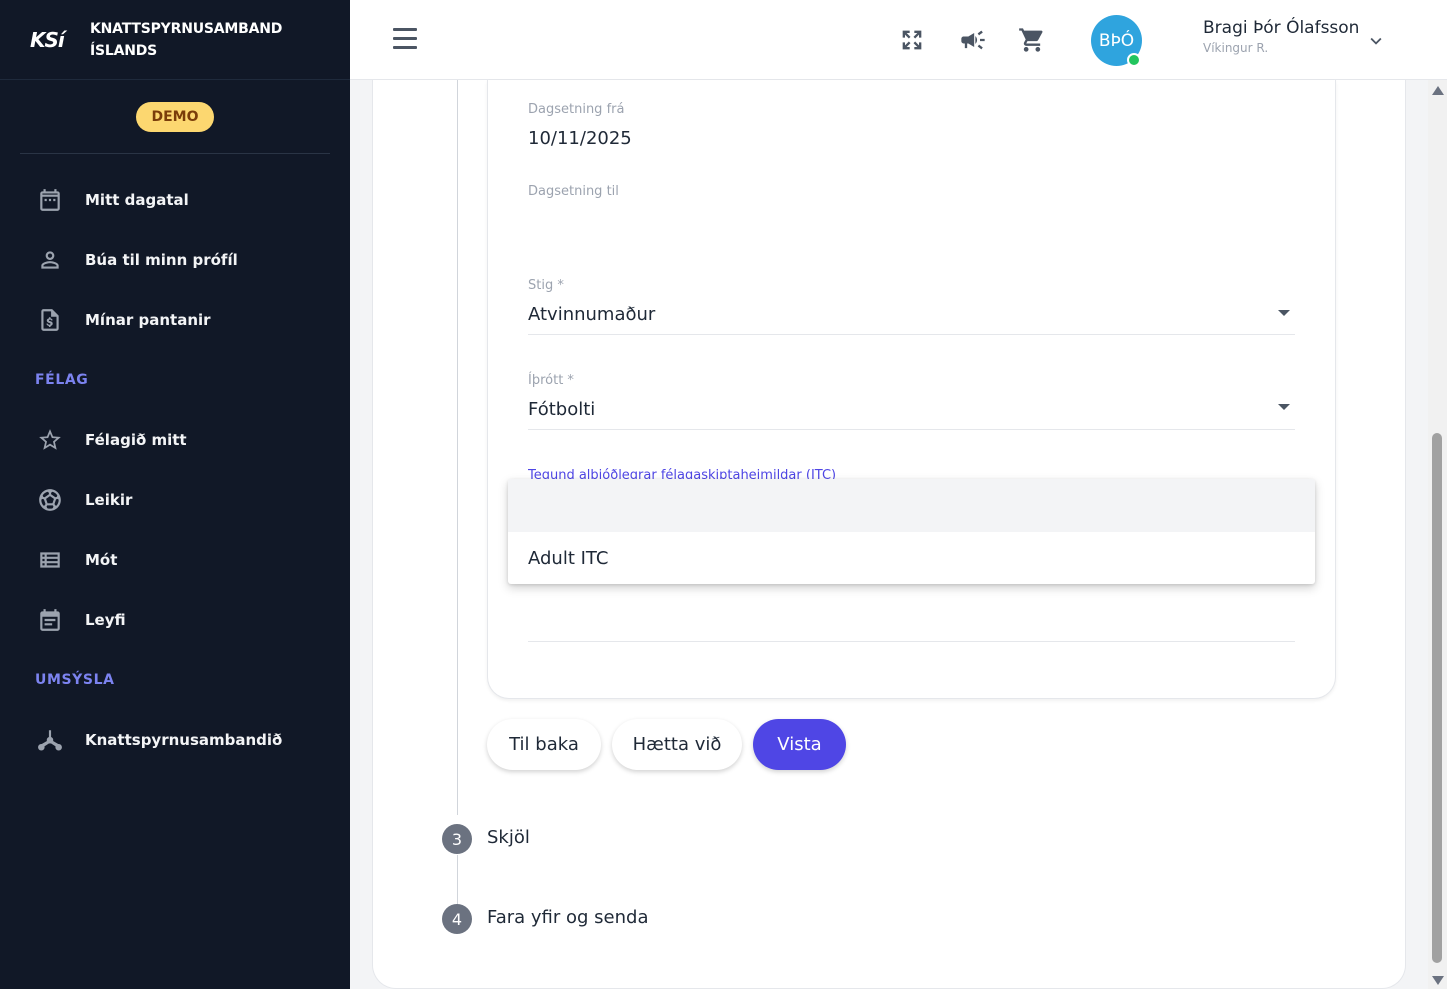  I want to click on section-title-umsysla: UMSÝSLA, so click(75, 680).